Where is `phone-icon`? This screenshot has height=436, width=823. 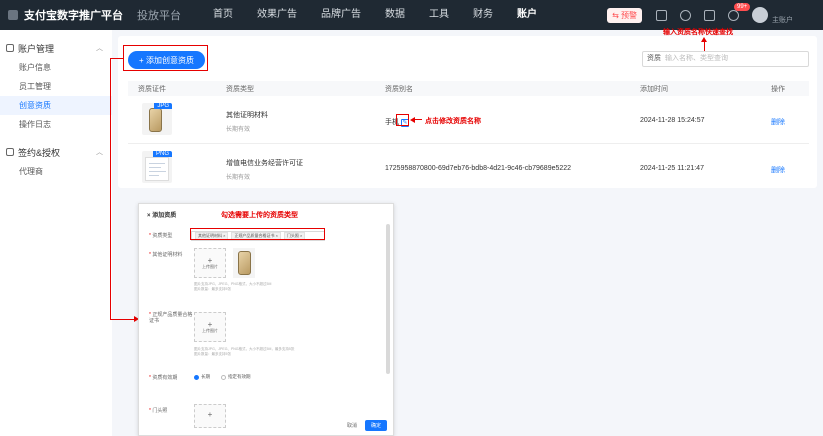
phone-icon is located at coordinates (661, 15).